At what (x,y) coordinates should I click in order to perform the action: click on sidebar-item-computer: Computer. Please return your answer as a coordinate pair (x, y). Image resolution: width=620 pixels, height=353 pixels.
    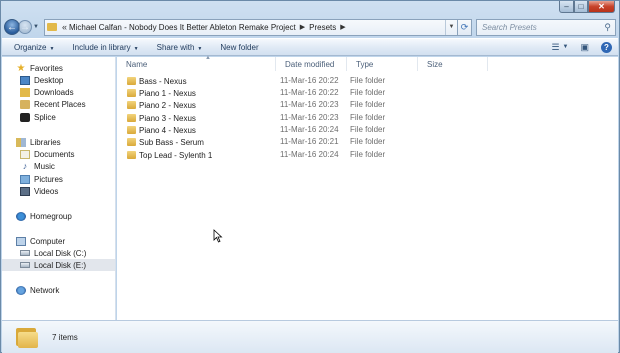
    Looking at the image, I should click on (58, 241).